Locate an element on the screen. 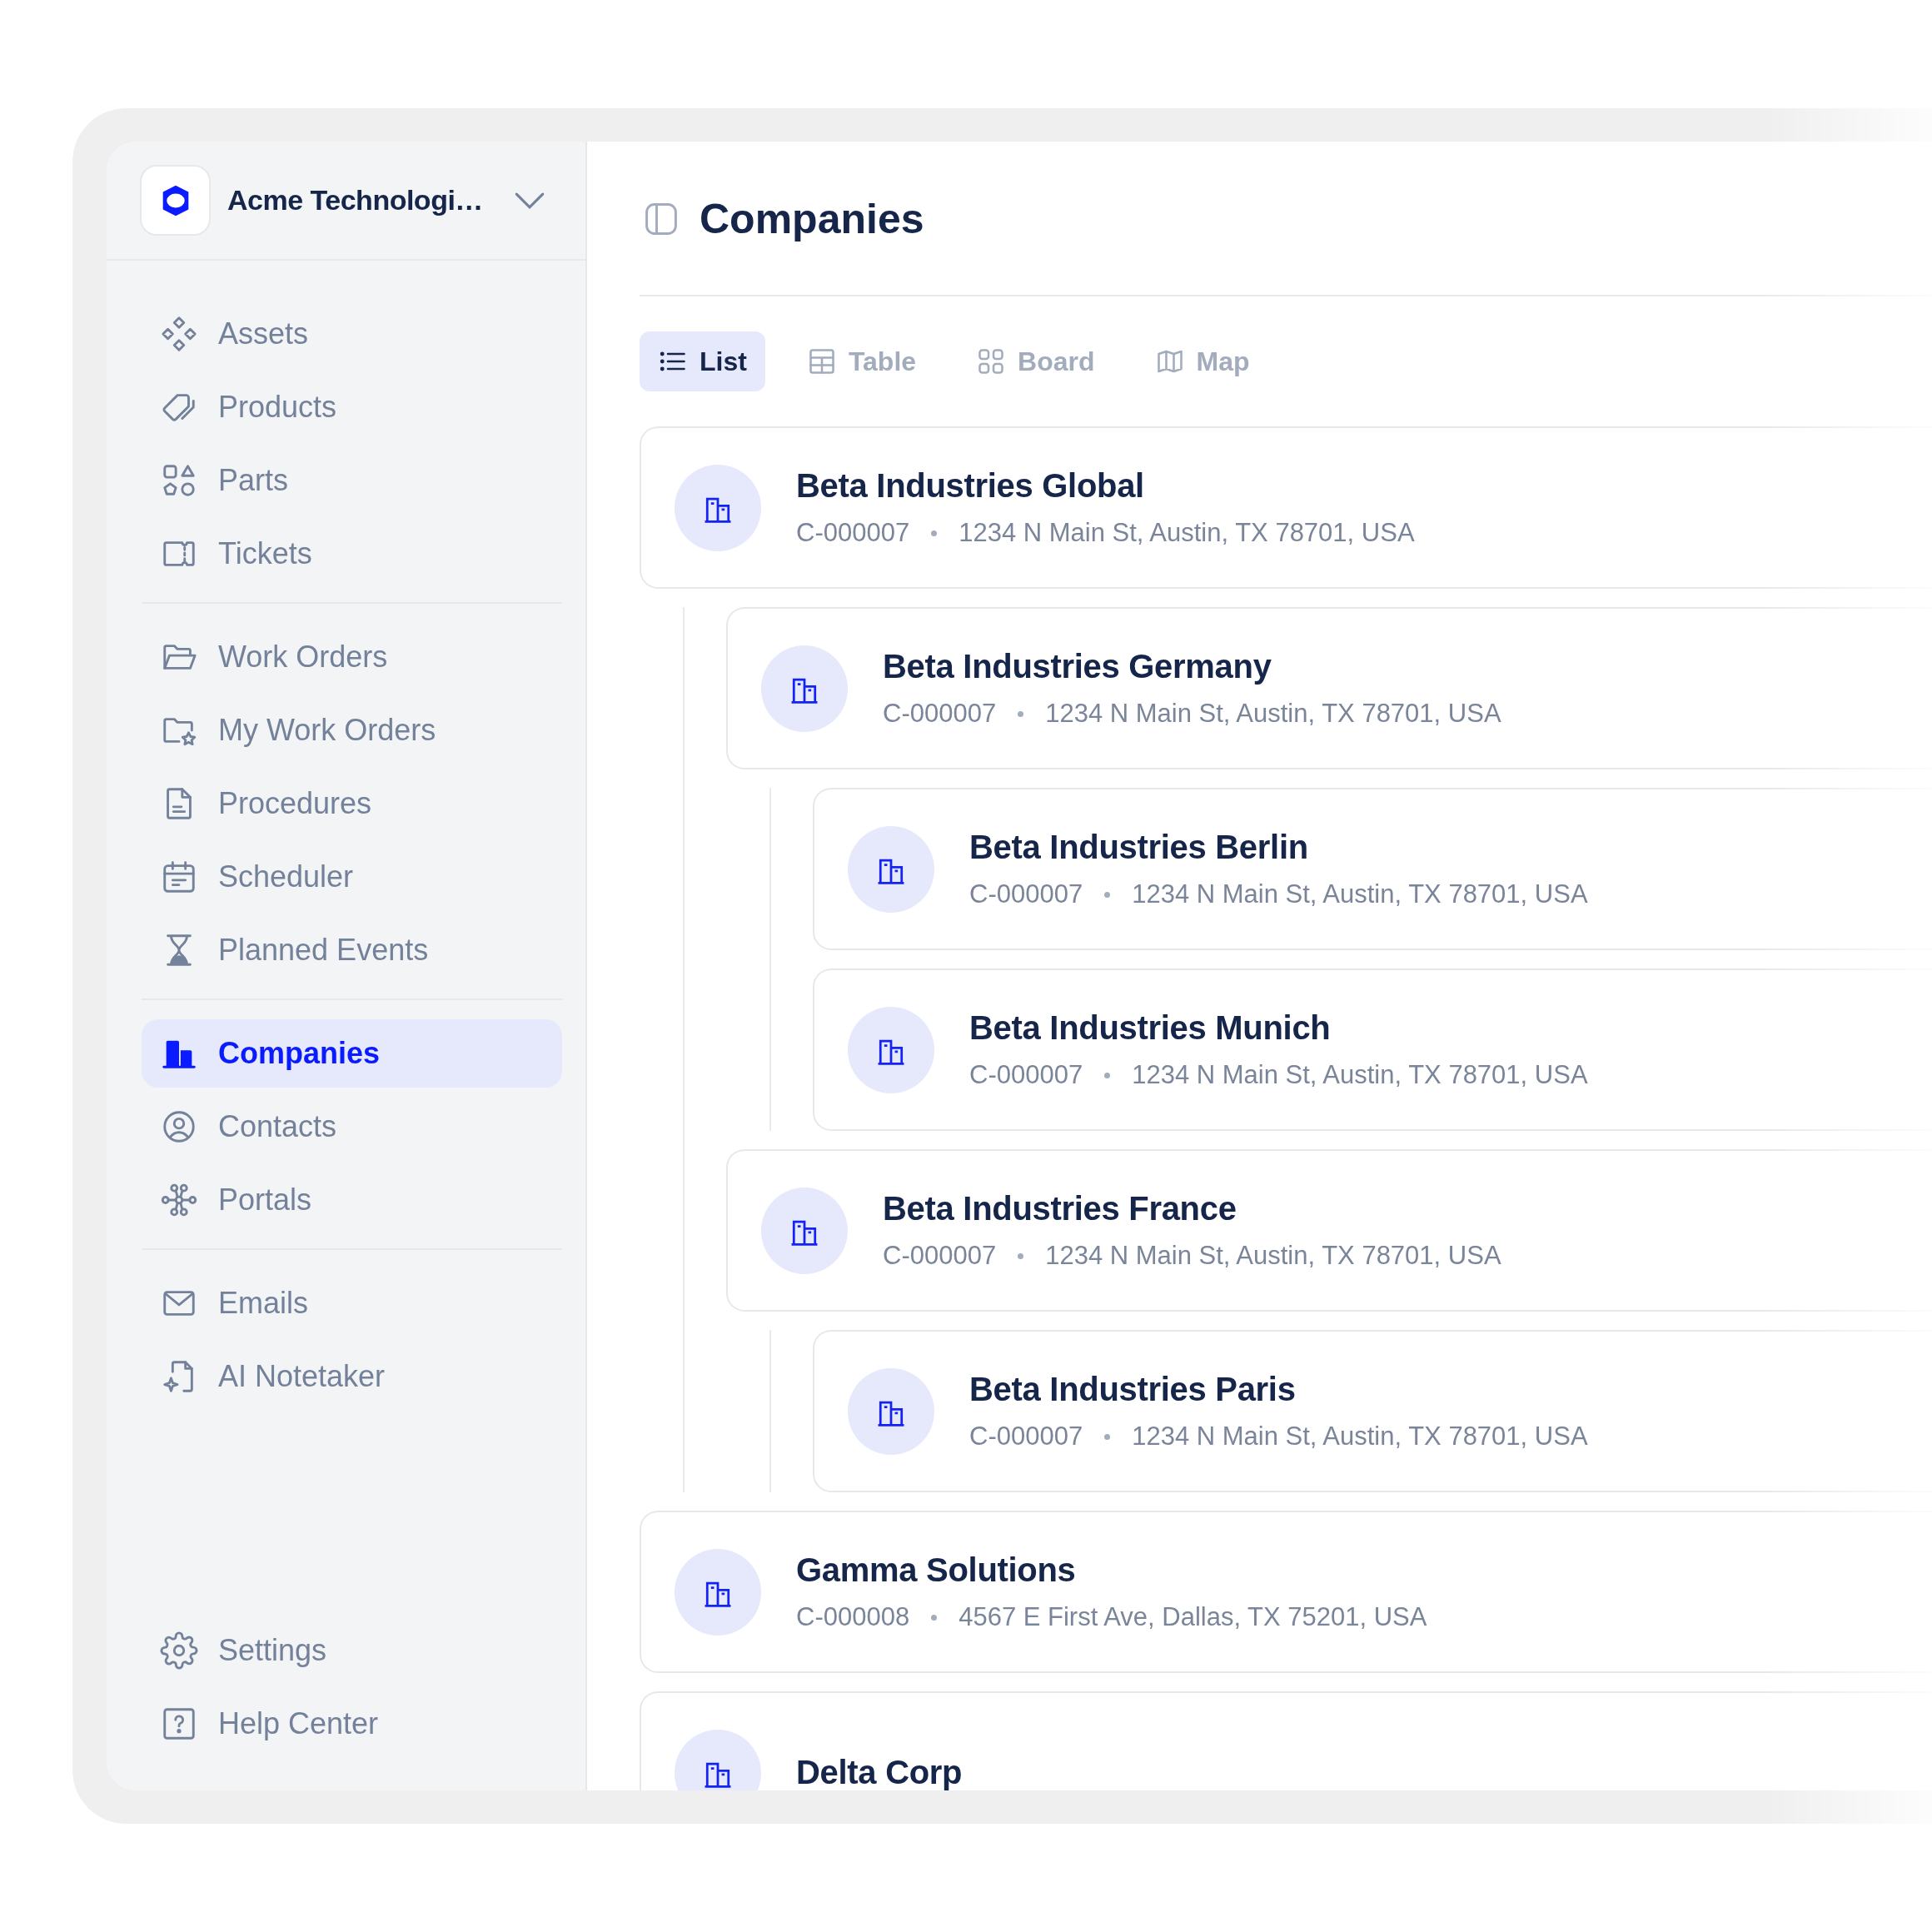 The height and width of the screenshot is (1932, 1932). company-name: Beta Industries Paris is located at coordinates (1133, 1389).